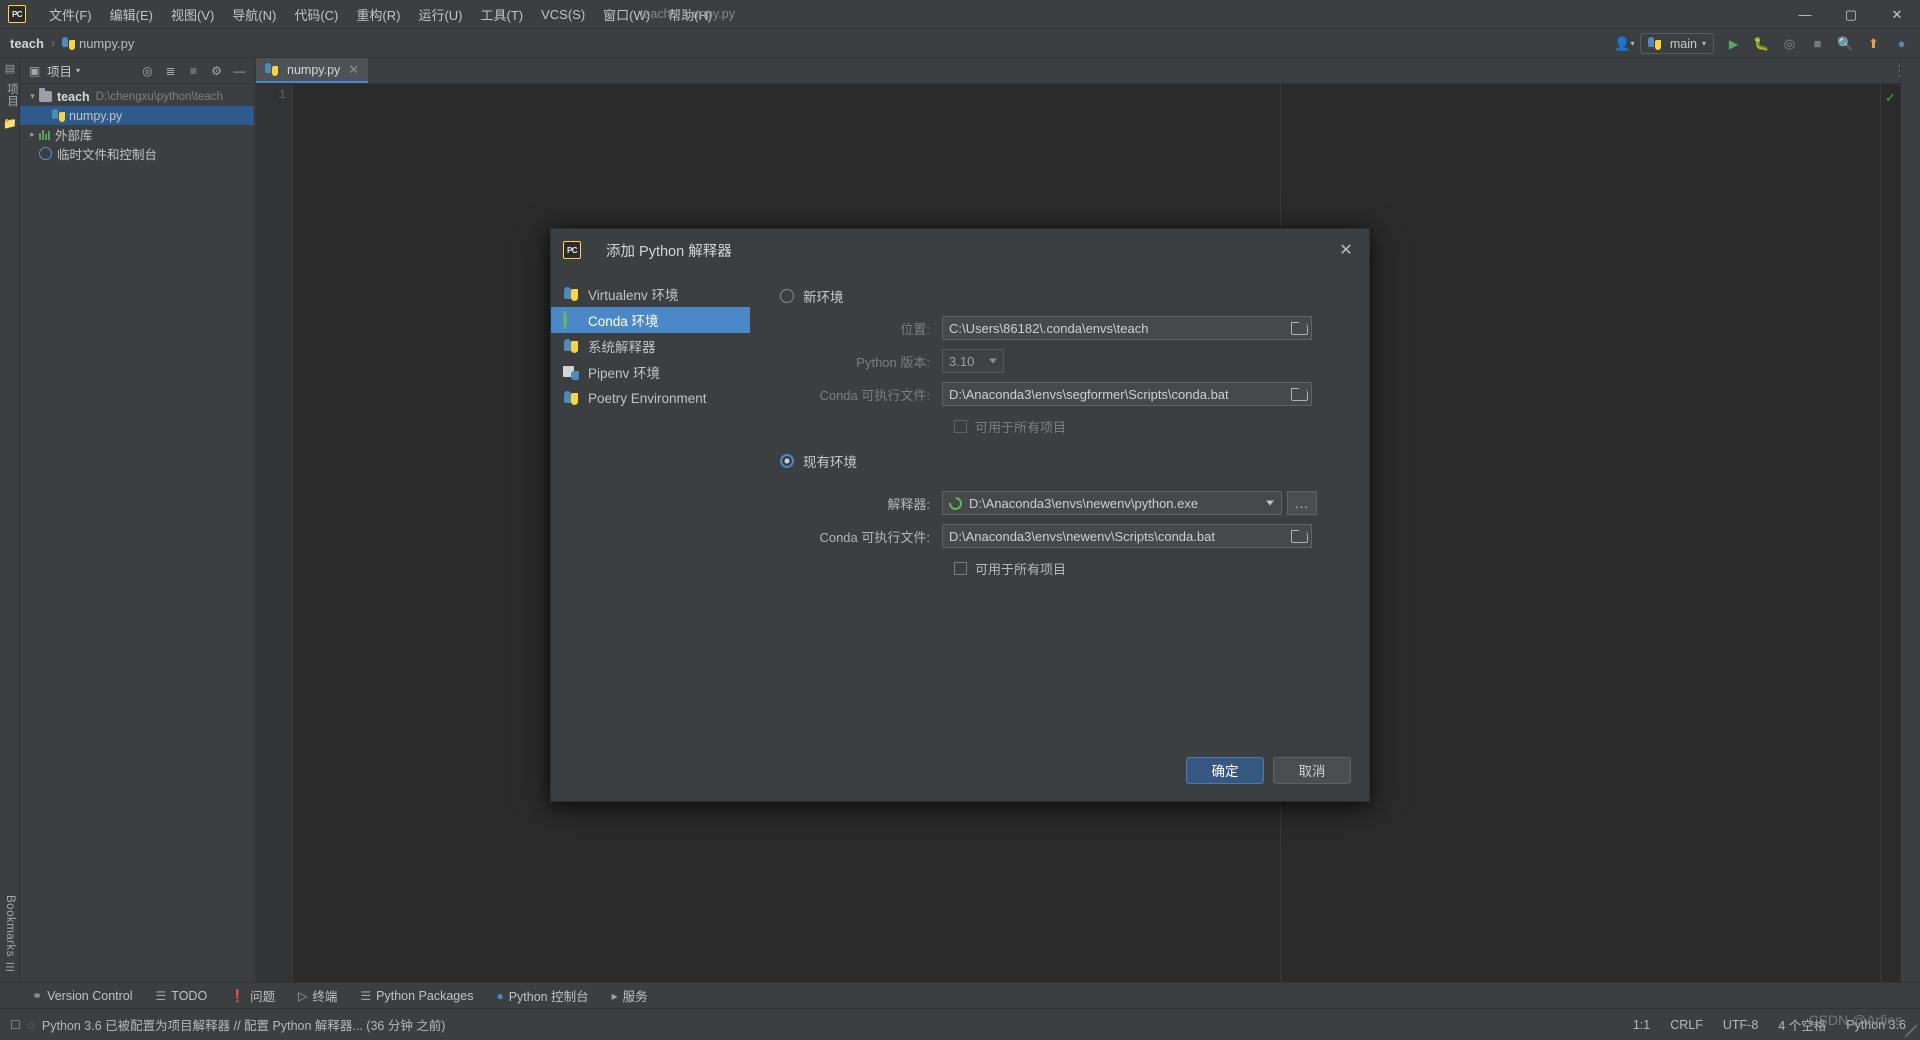  I want to click on maximize-icon: ▢, so click(1851, 14).